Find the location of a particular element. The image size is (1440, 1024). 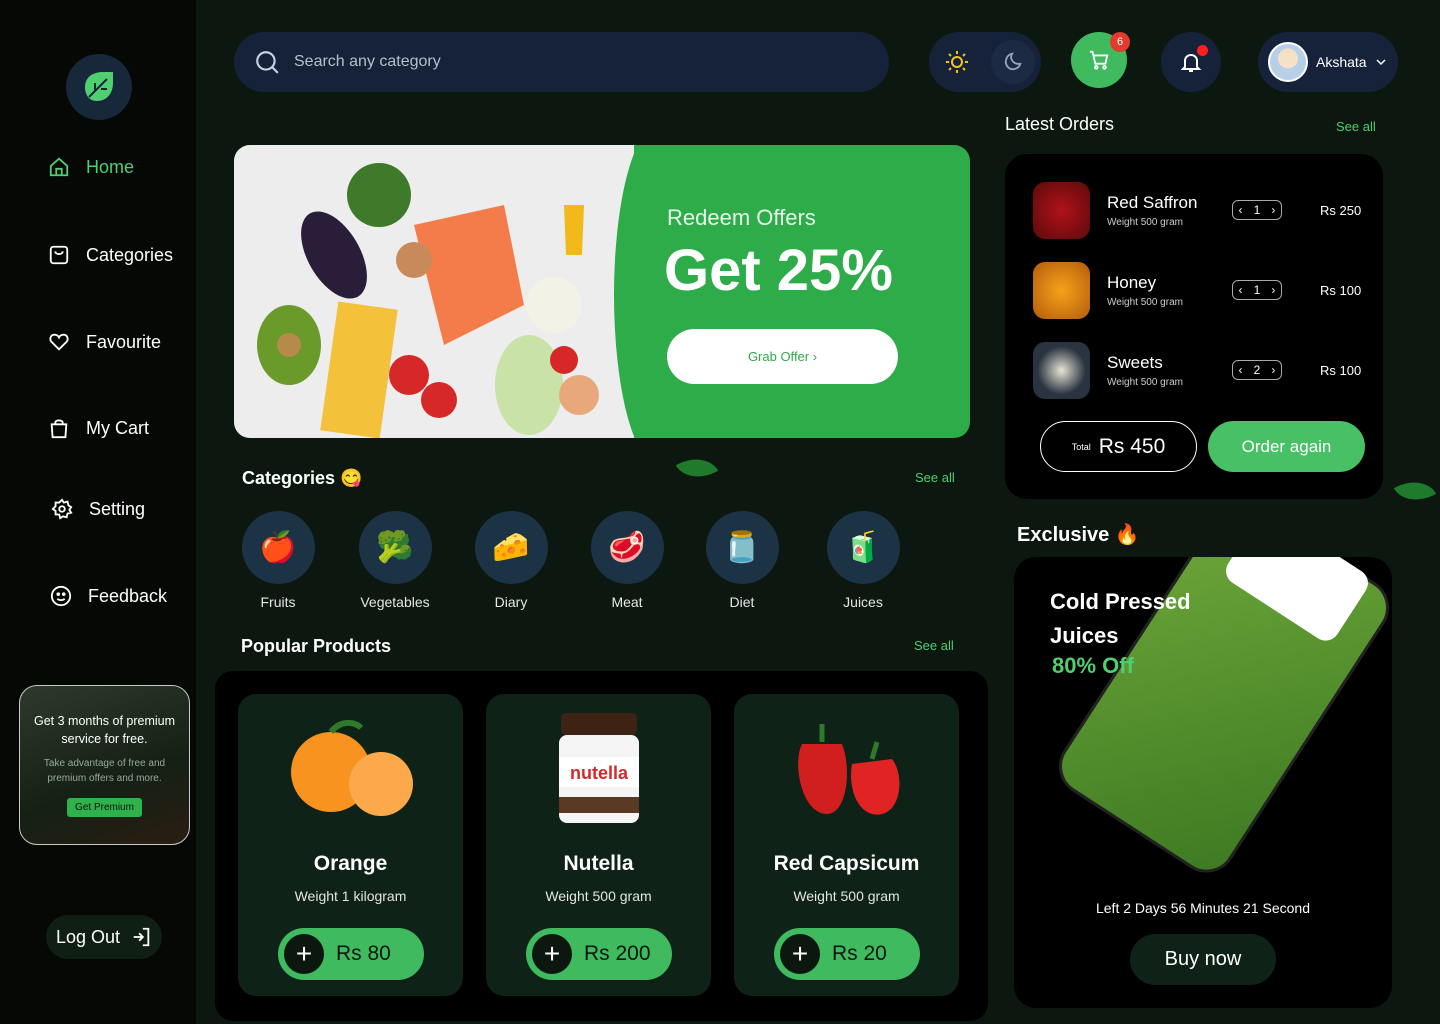

order-again-button: Order again is located at coordinates (1286, 446).